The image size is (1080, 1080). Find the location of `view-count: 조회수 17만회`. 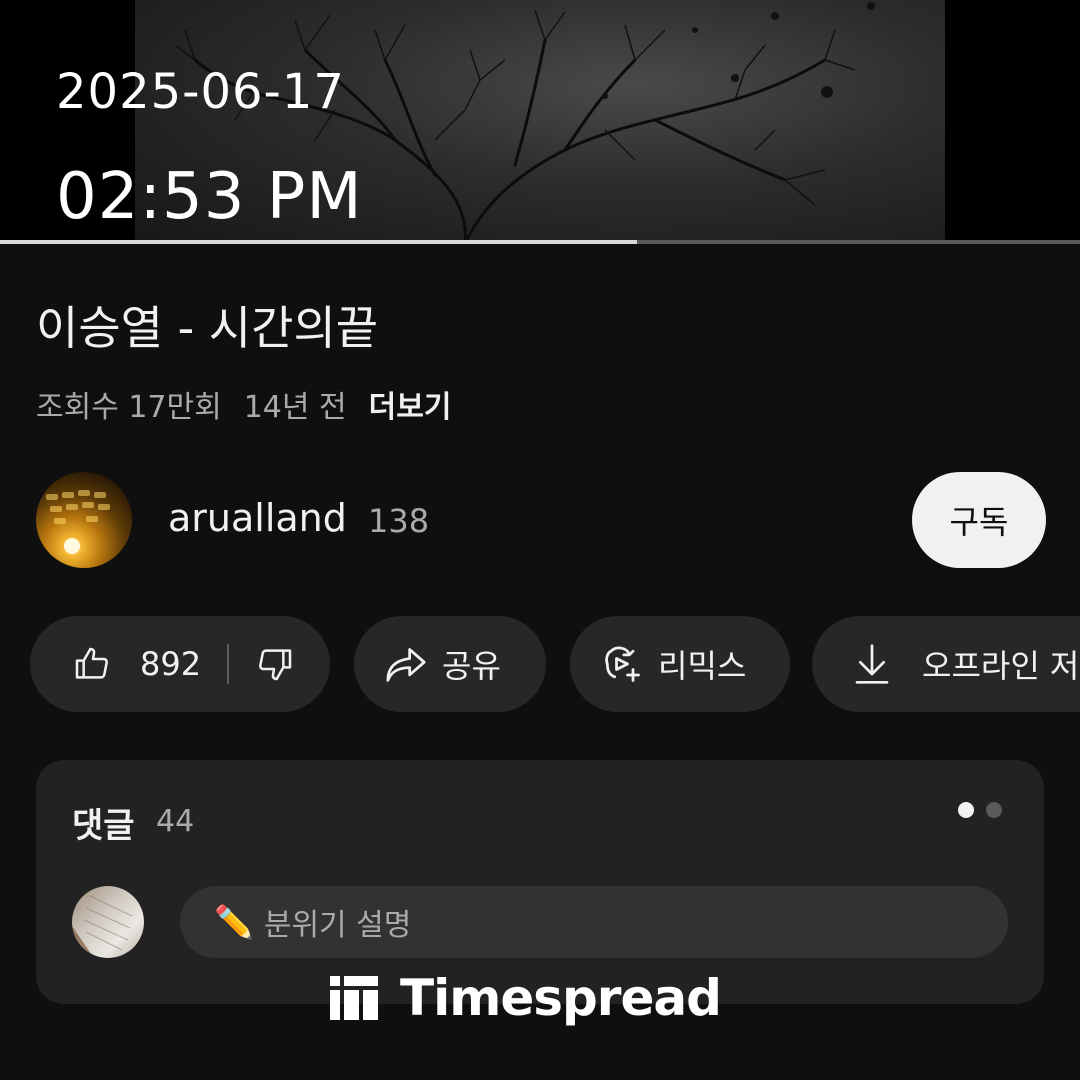

view-count: 조회수 17만회 is located at coordinates (129, 407).